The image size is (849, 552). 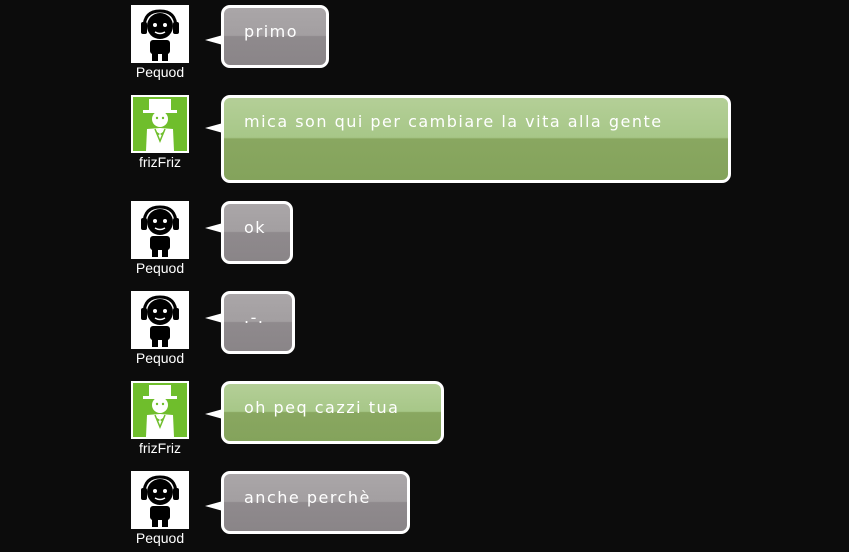 I want to click on speech-bubble: anche perchè, so click(x=315, y=502).